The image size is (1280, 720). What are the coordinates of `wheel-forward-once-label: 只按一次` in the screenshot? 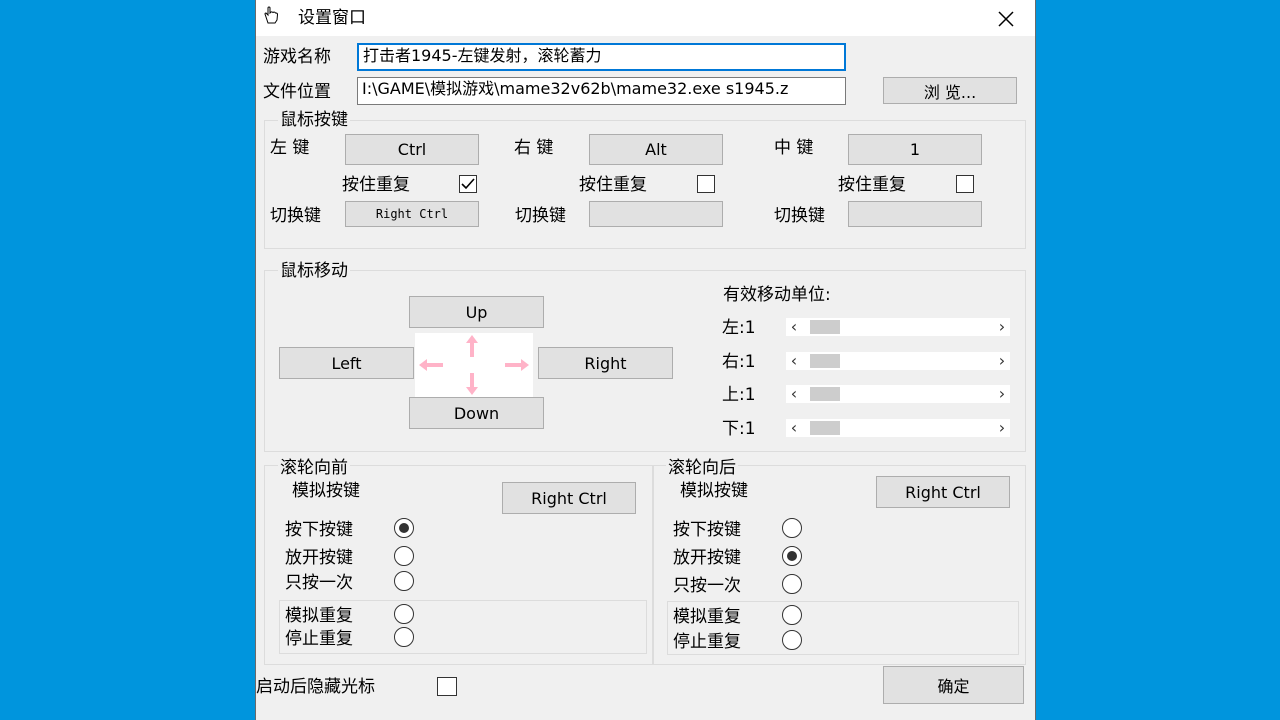 It's located at (319, 583).